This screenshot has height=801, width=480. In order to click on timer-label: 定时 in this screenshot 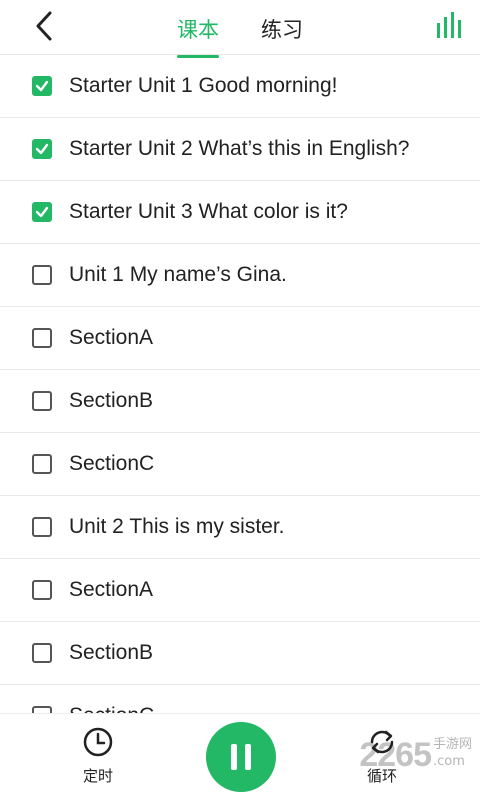, I will do `click(97, 776)`.